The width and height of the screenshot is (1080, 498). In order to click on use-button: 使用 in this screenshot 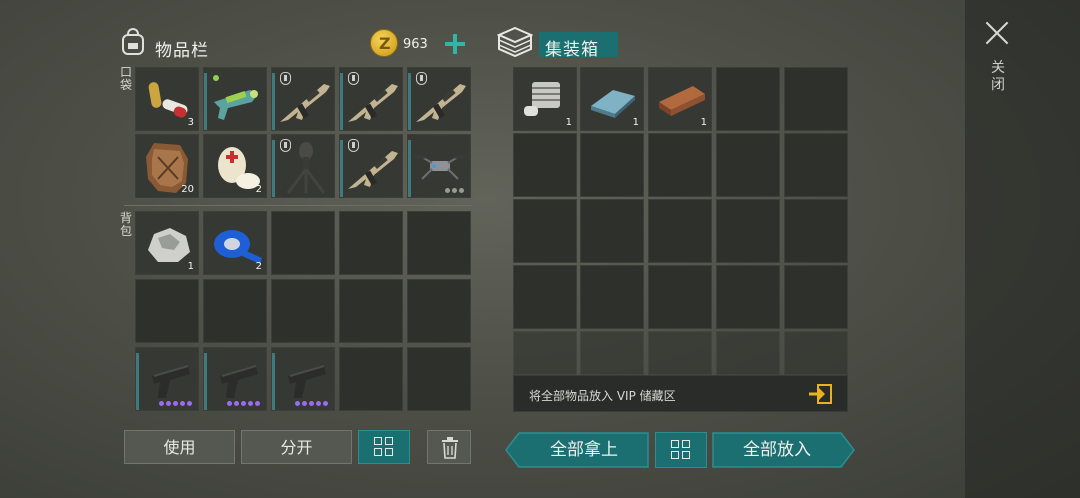, I will do `click(179, 447)`.